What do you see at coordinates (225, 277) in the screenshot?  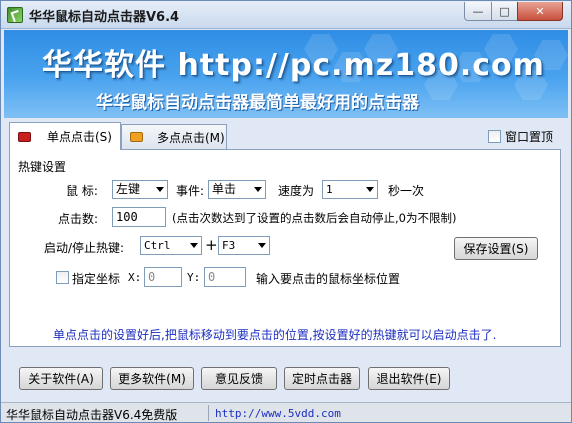 I see `y-coord-input: 0` at bounding box center [225, 277].